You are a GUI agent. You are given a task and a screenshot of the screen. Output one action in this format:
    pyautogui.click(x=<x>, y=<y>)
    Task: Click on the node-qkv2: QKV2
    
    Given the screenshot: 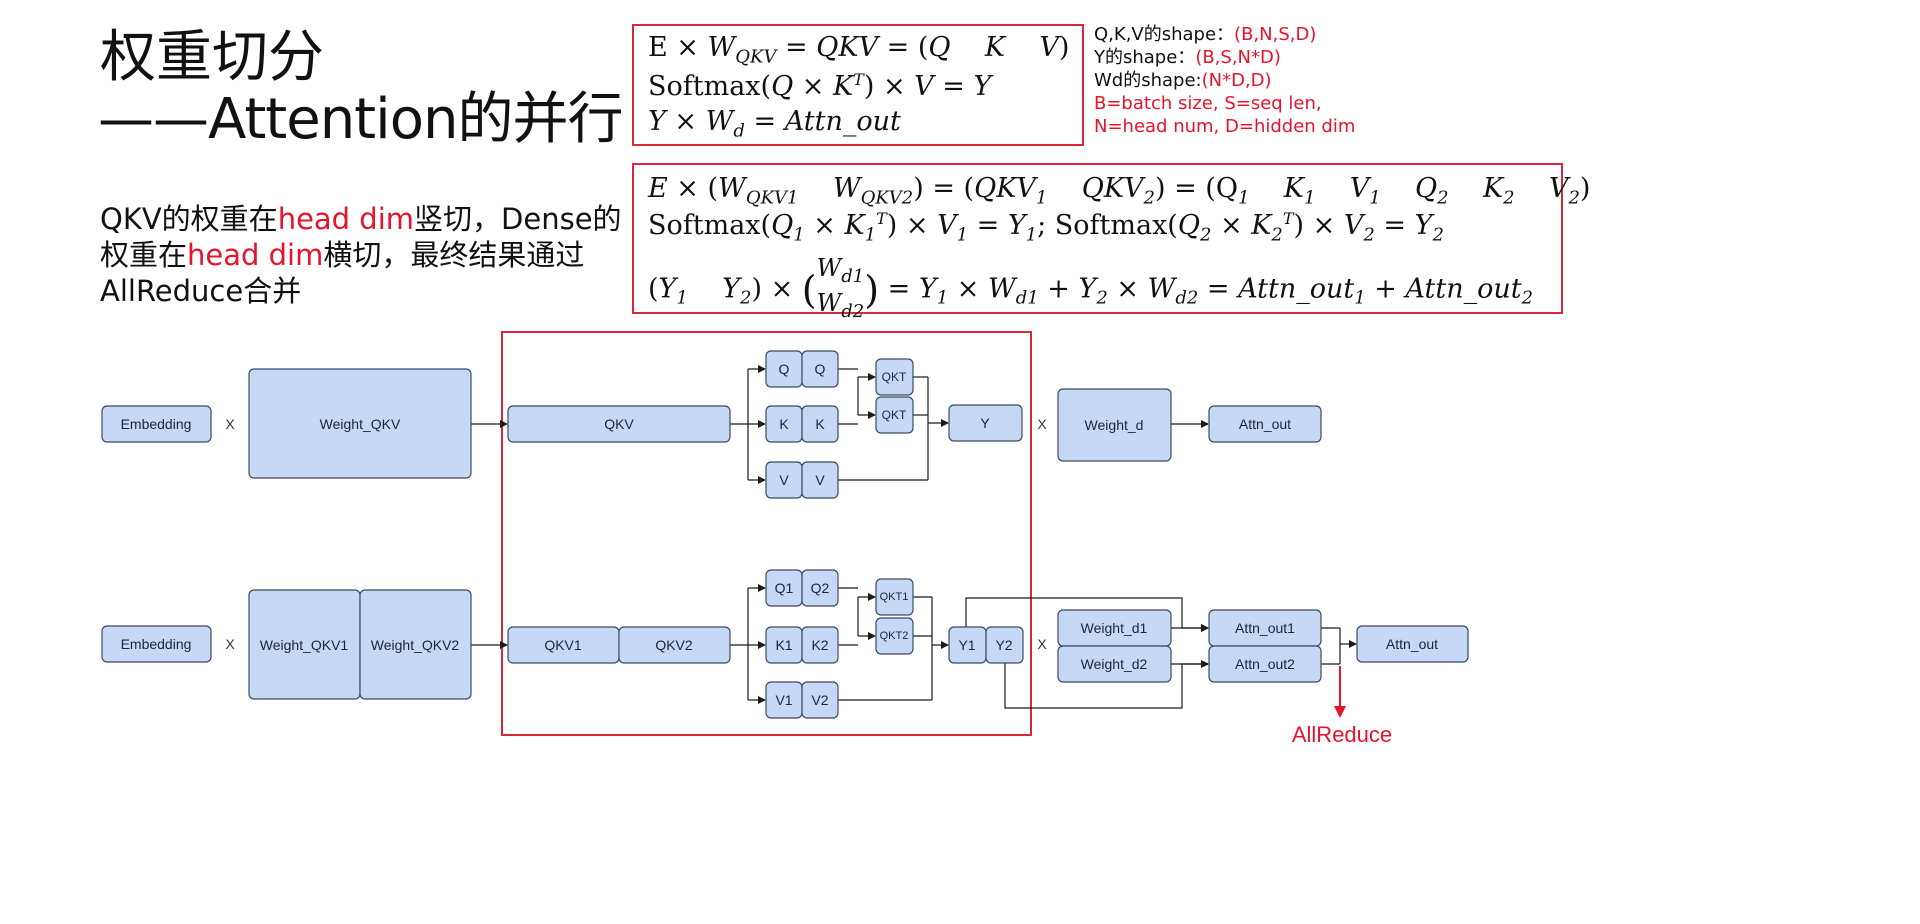 What is the action you would take?
    pyautogui.click(x=674, y=645)
    